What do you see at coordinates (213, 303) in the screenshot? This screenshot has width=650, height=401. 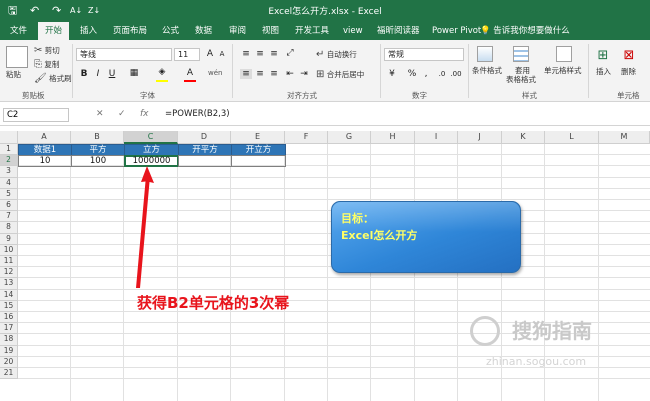 I see `annotation-text: 获得B2单元格的3次幂` at bounding box center [213, 303].